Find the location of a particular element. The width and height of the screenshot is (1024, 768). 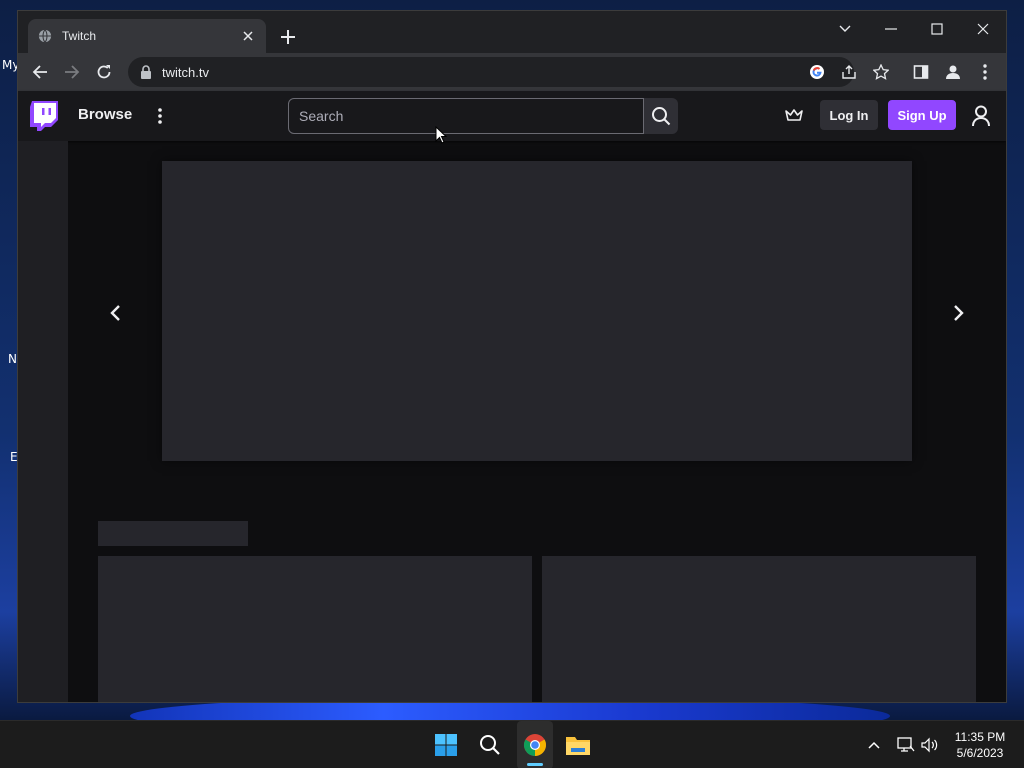

lock-icon is located at coordinates (146, 72).